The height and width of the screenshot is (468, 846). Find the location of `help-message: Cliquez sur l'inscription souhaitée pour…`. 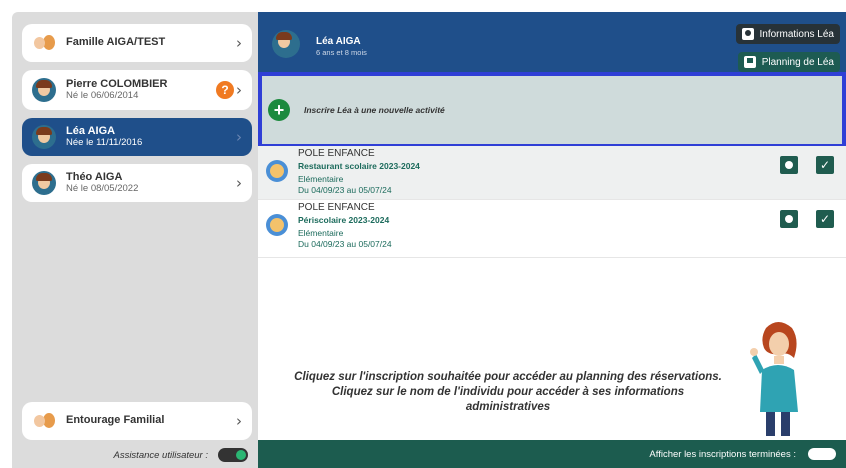

help-message: Cliquez sur l'inscription souhaitée pour… is located at coordinates (508, 392).